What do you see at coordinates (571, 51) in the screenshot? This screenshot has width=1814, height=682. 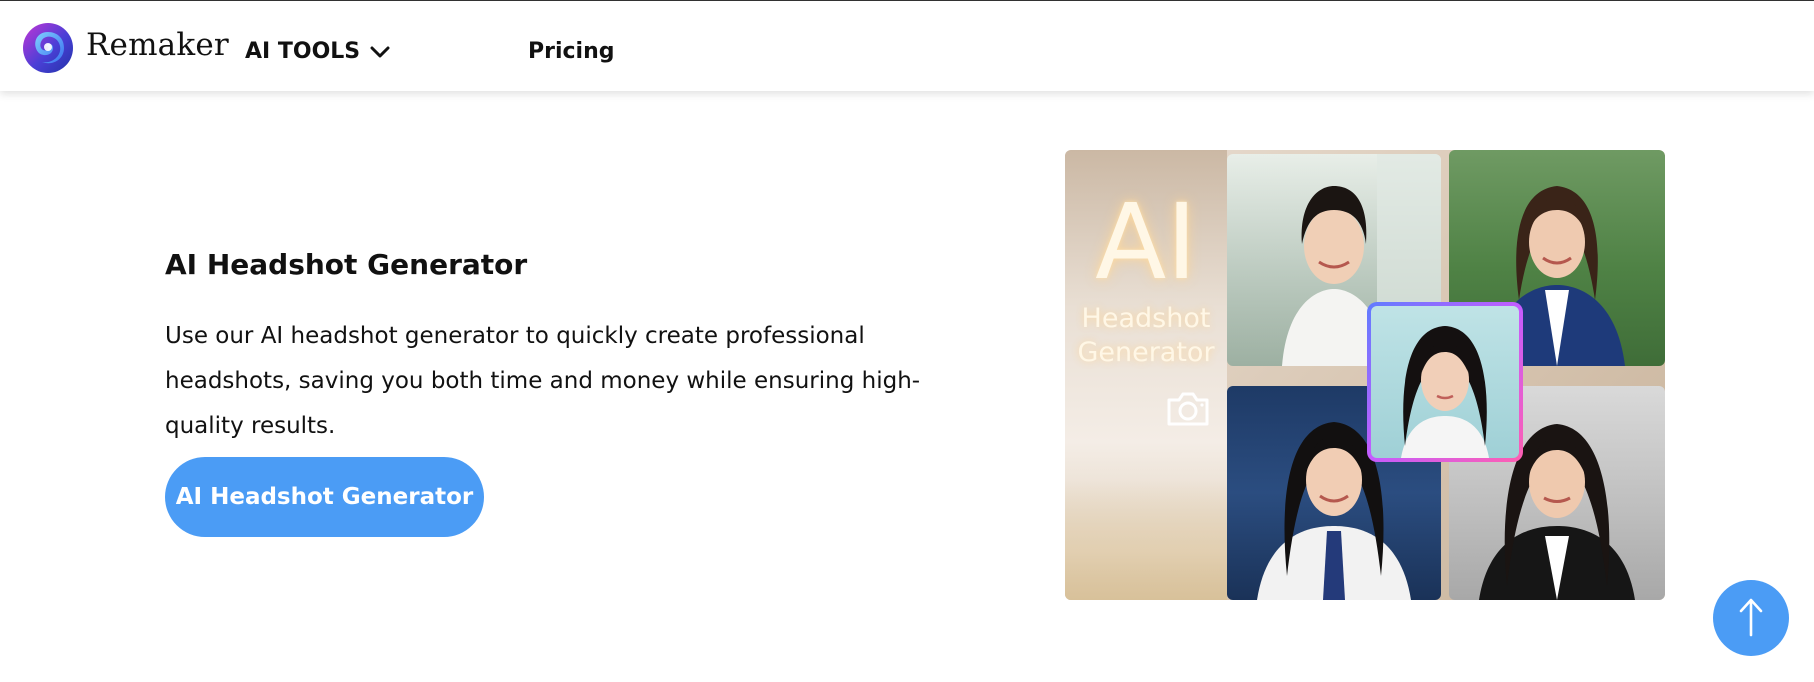 I see `nav-pricing-link: Pricing` at bounding box center [571, 51].